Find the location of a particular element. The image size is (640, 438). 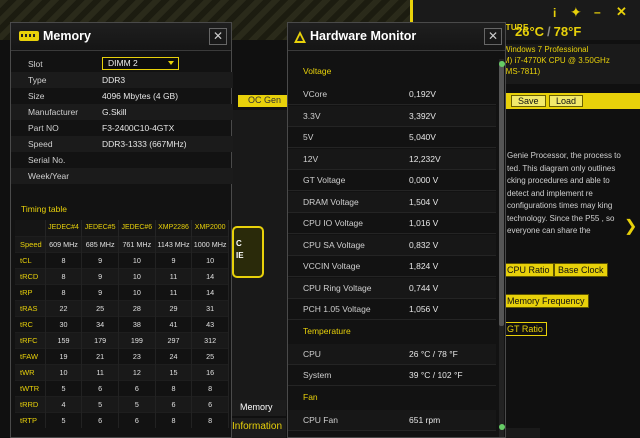

slot-select: DIMM 2 is located at coordinates (140, 63).